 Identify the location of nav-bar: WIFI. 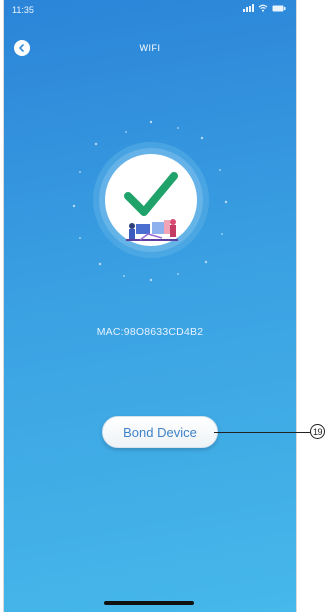
(150, 50).